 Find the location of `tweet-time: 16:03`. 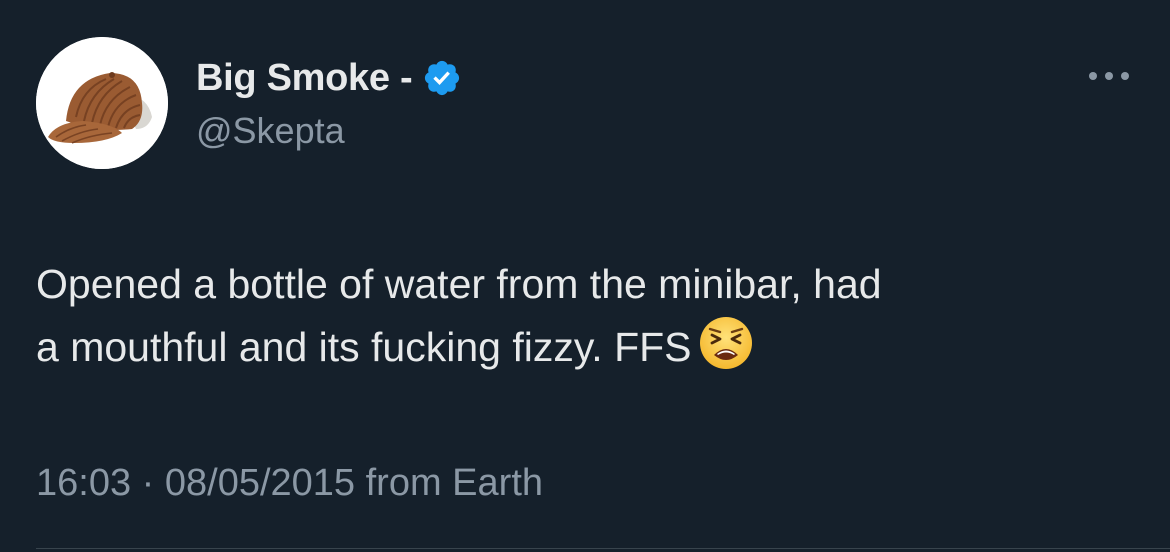

tweet-time: 16:03 is located at coordinates (83, 483).